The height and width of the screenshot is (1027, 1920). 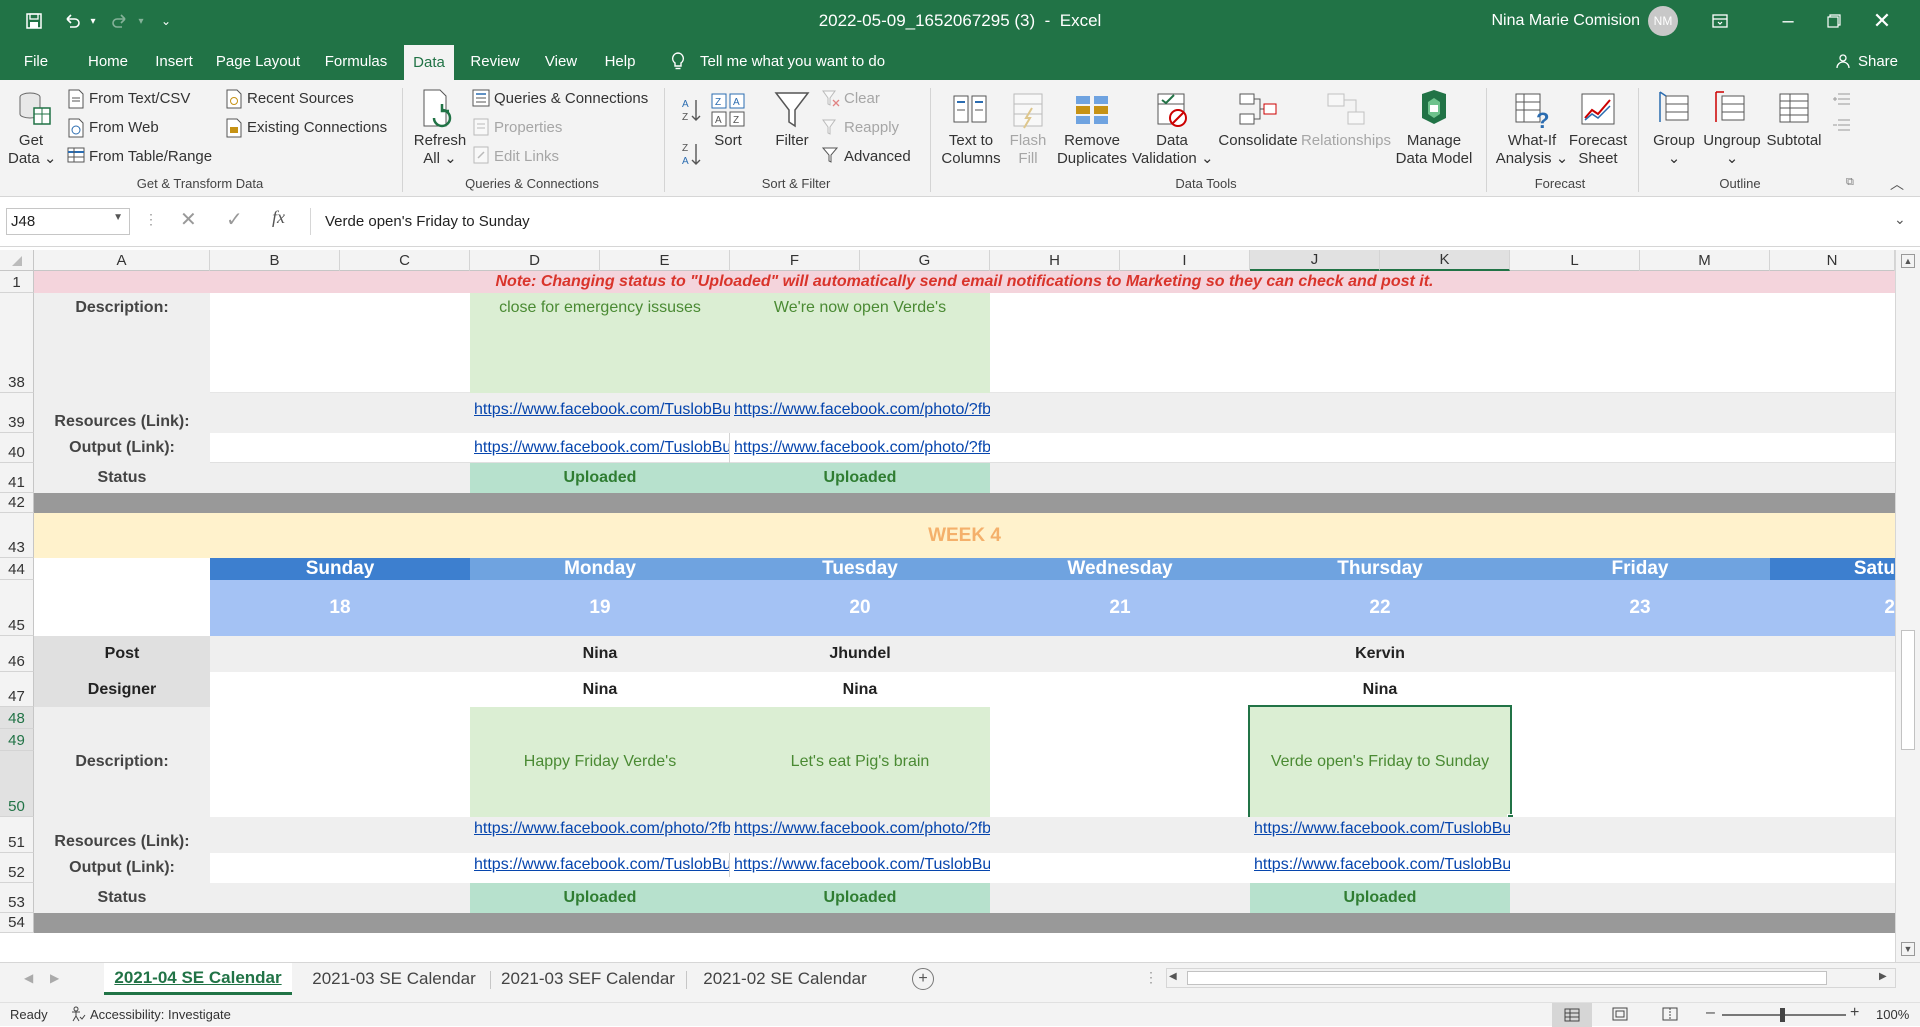 I want to click on page-layout-view-icon, so click(x=1620, y=1015).